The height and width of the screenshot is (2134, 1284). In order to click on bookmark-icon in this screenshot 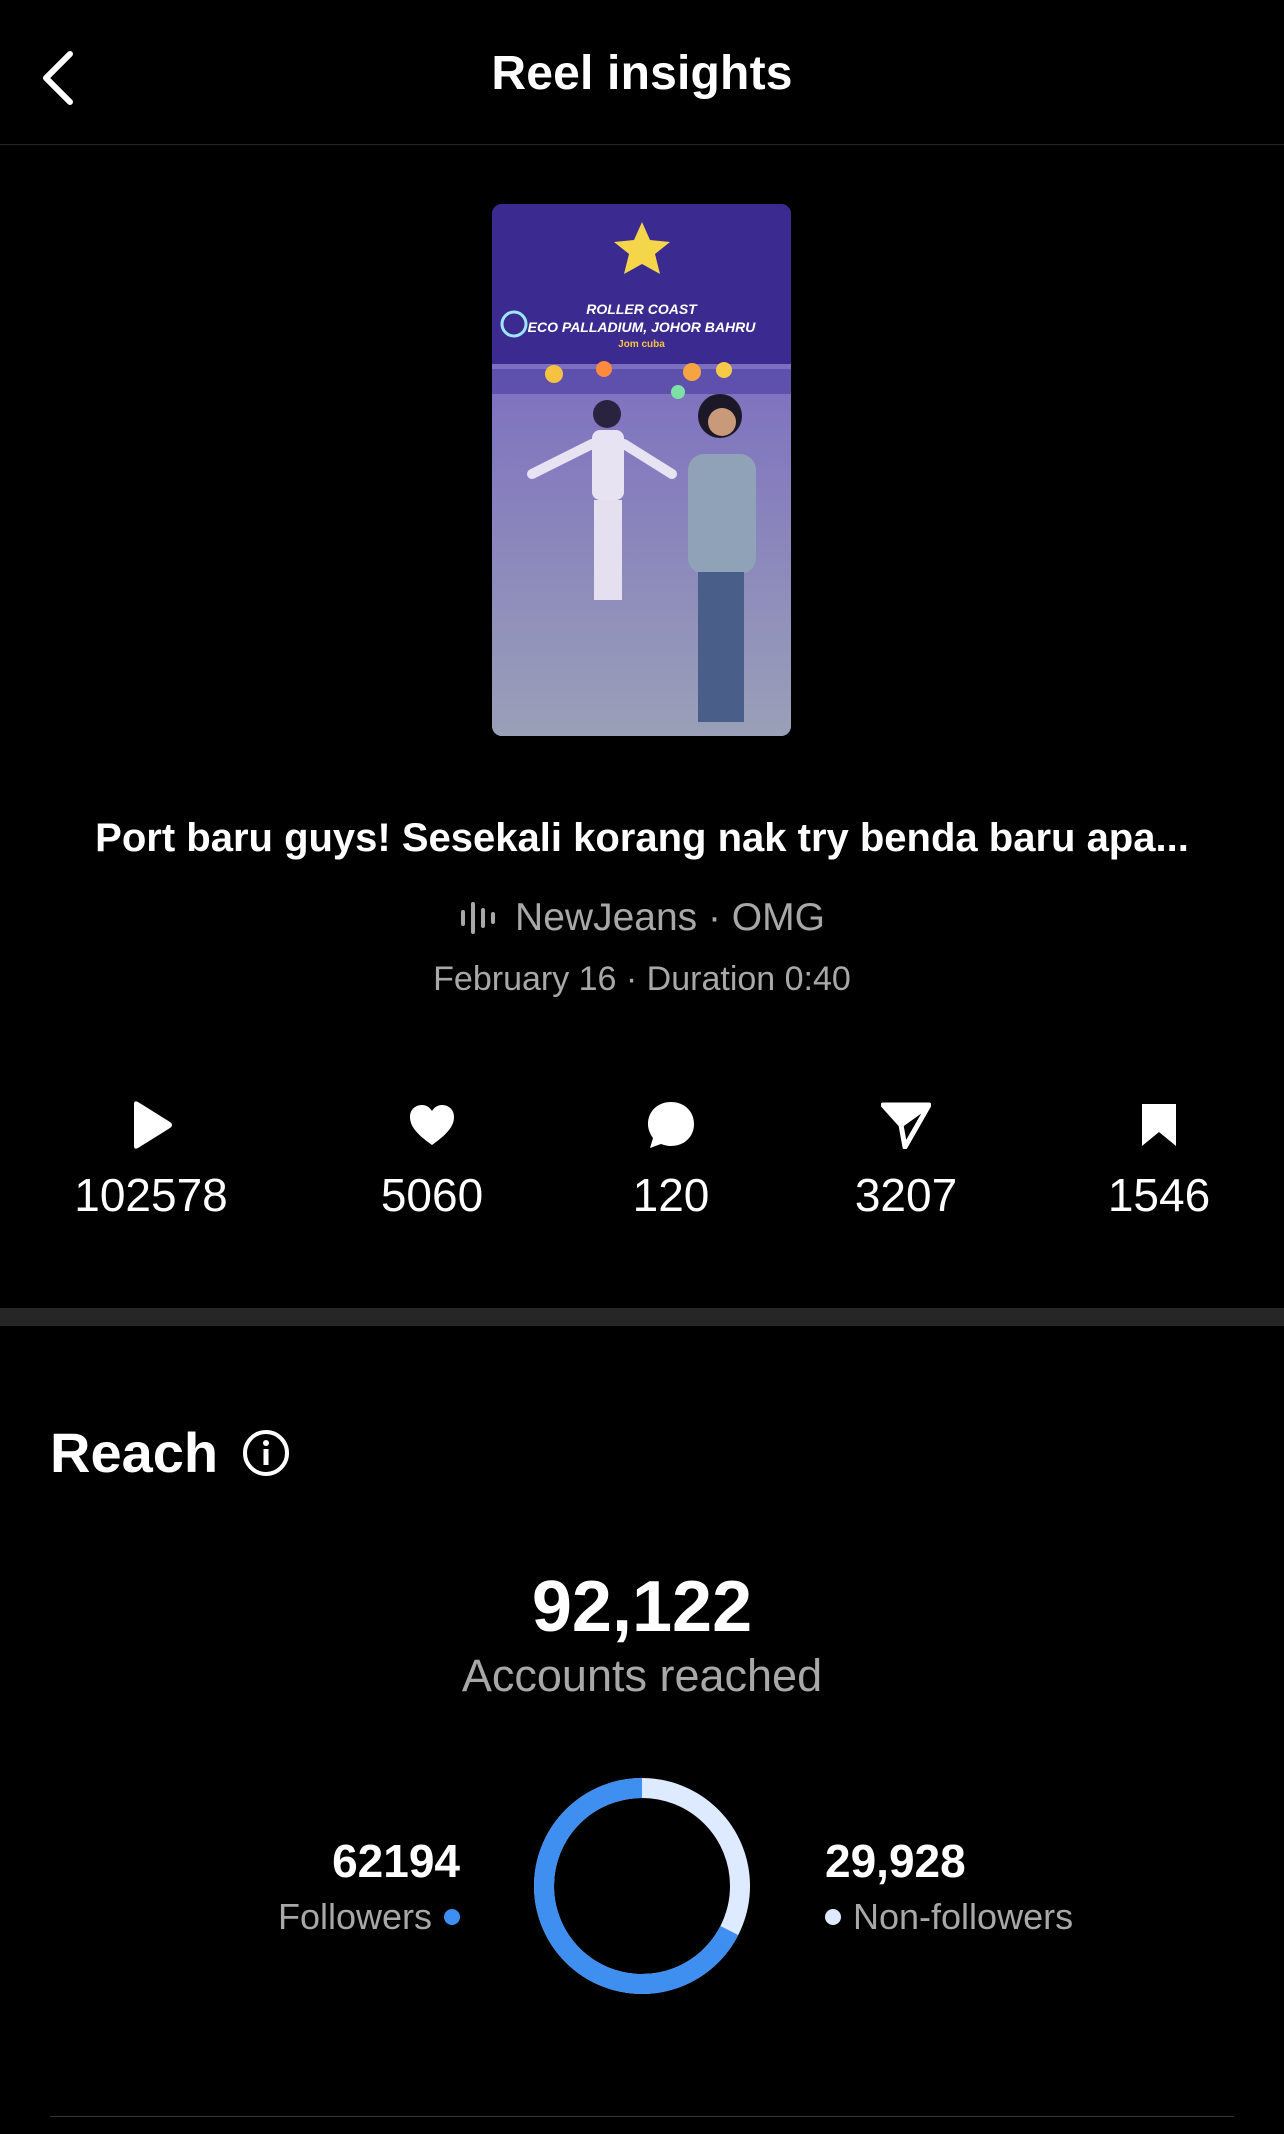, I will do `click(1159, 1125)`.